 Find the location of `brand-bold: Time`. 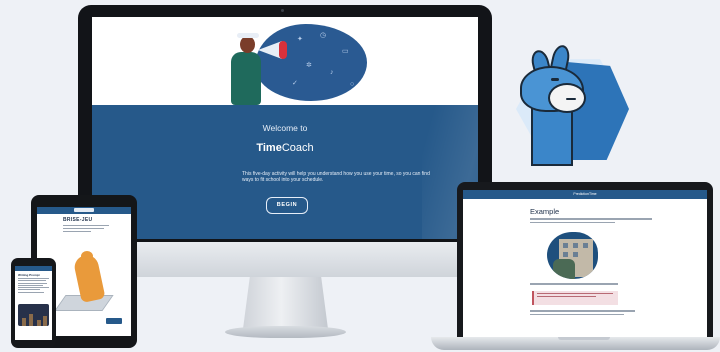

brand-bold: Time is located at coordinates (269, 148).